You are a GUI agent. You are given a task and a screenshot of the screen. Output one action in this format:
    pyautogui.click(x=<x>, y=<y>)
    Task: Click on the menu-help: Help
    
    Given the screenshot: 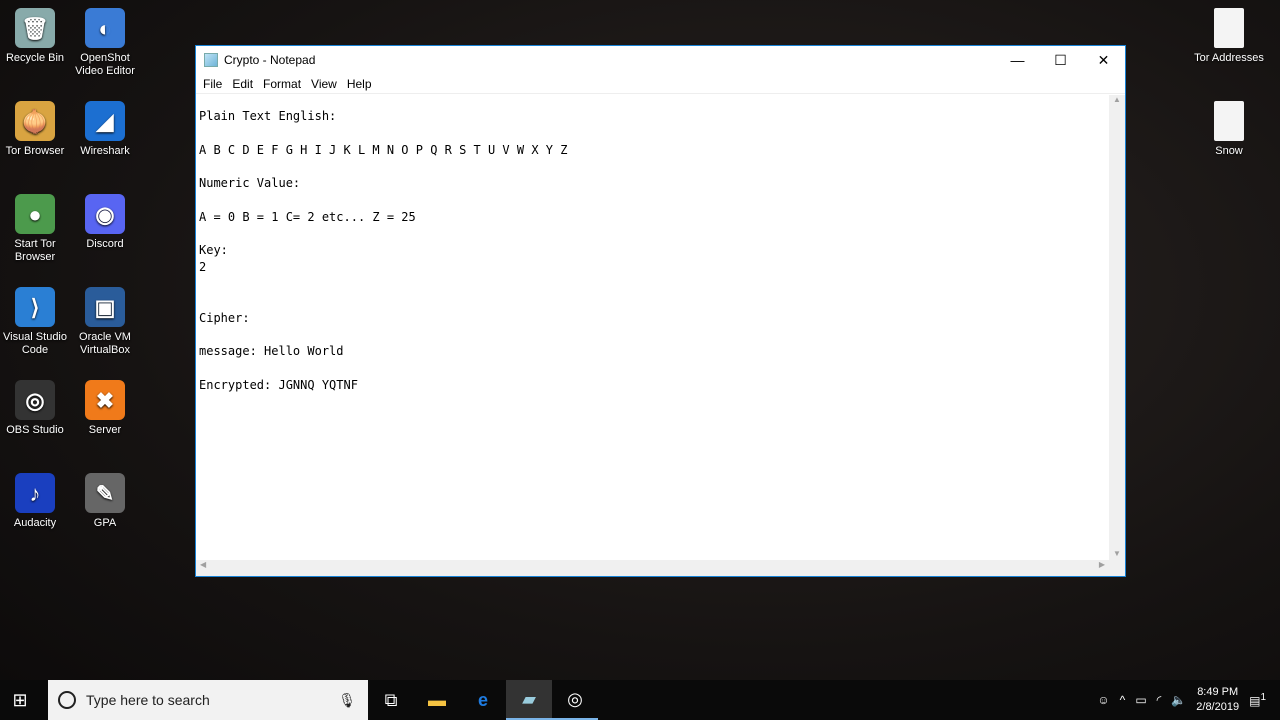 What is the action you would take?
    pyautogui.click(x=359, y=83)
    